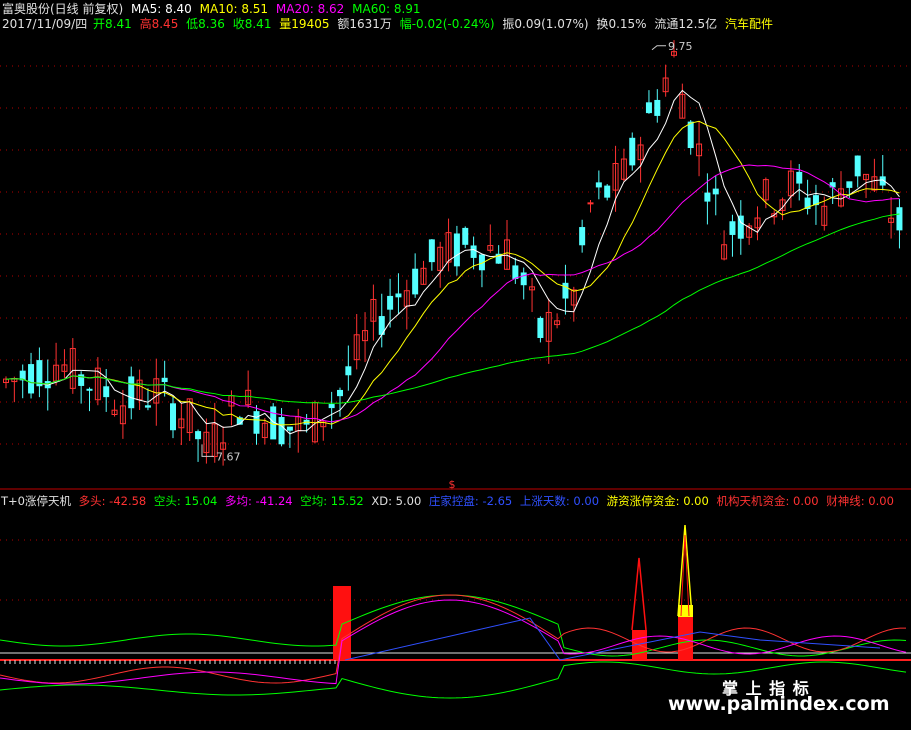 The height and width of the screenshot is (730, 911). What do you see at coordinates (860, 501) in the screenshot?
I see `ind-caishen: 财神线: 0.00` at bounding box center [860, 501].